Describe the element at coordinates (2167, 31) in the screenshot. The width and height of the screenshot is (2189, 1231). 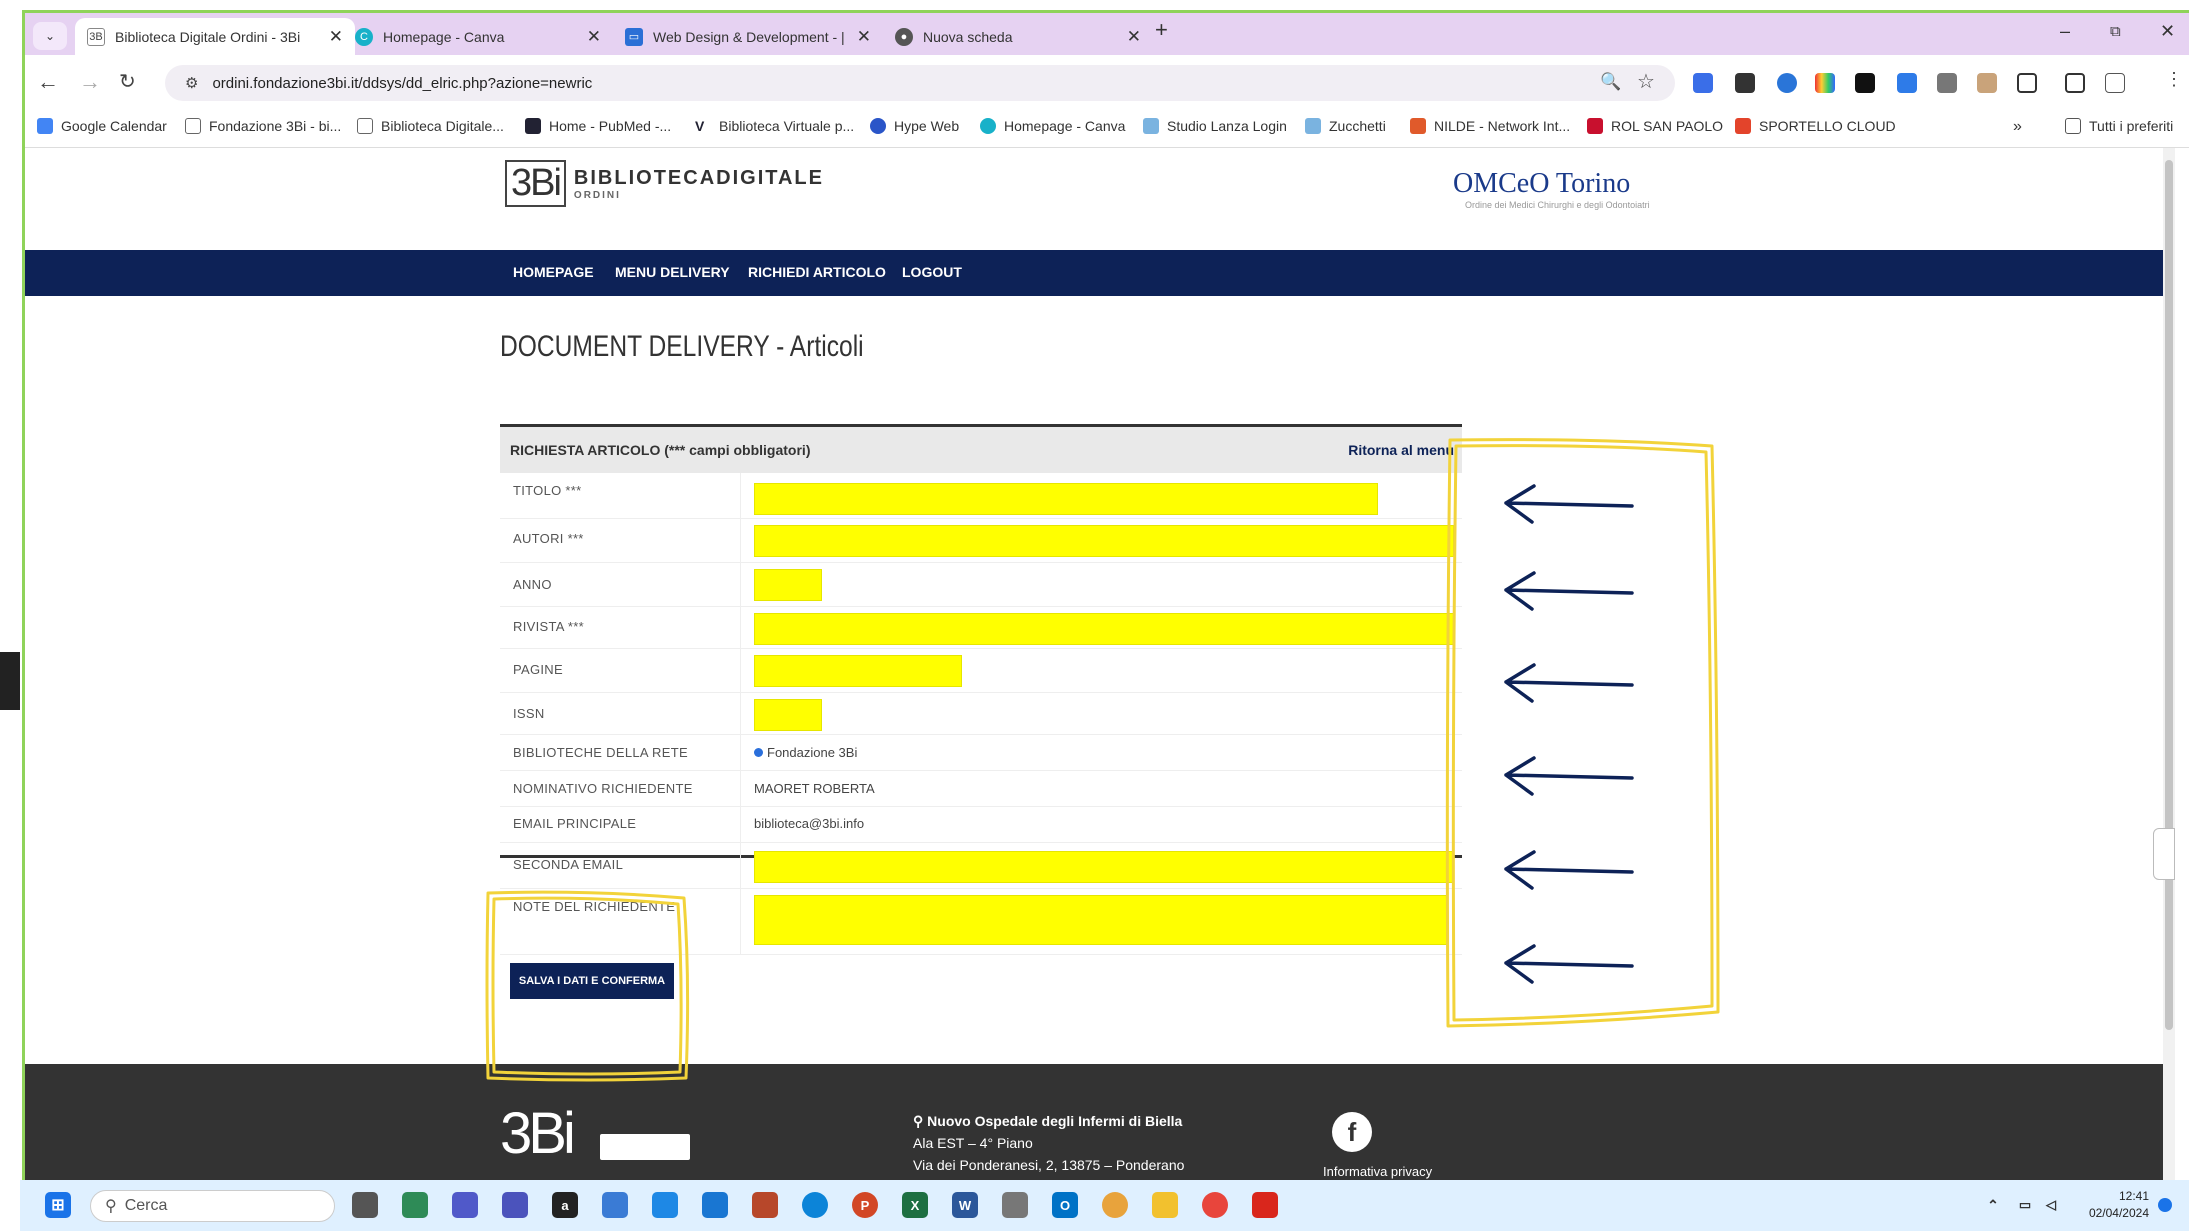
I see `close-window-button: ✕` at that location.